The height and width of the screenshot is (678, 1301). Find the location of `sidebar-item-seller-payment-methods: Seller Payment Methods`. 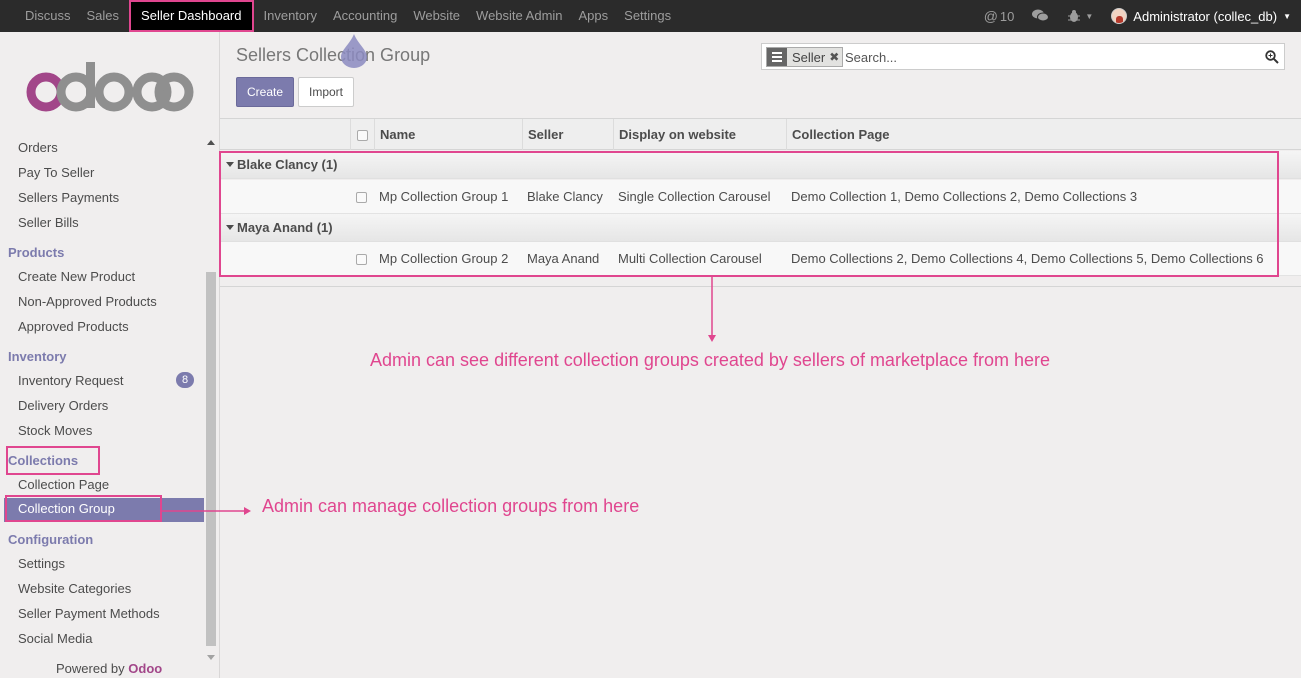

sidebar-item-seller-payment-methods: Seller Payment Methods is located at coordinates (89, 613).